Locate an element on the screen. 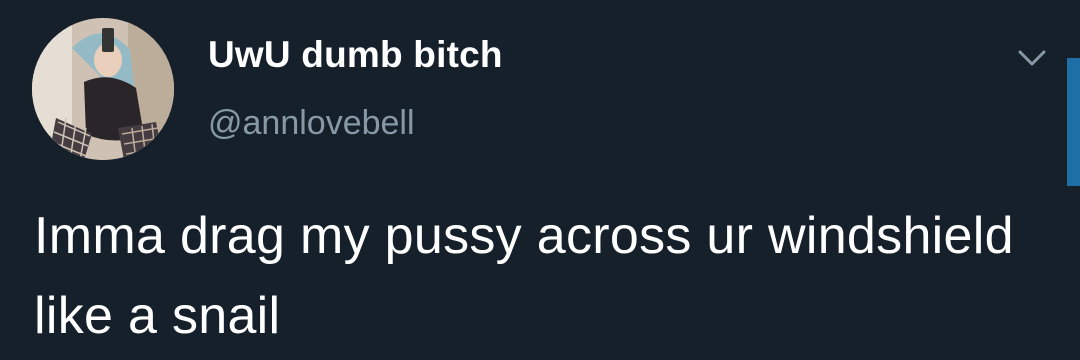  profile-photo-icon is located at coordinates (103, 89).